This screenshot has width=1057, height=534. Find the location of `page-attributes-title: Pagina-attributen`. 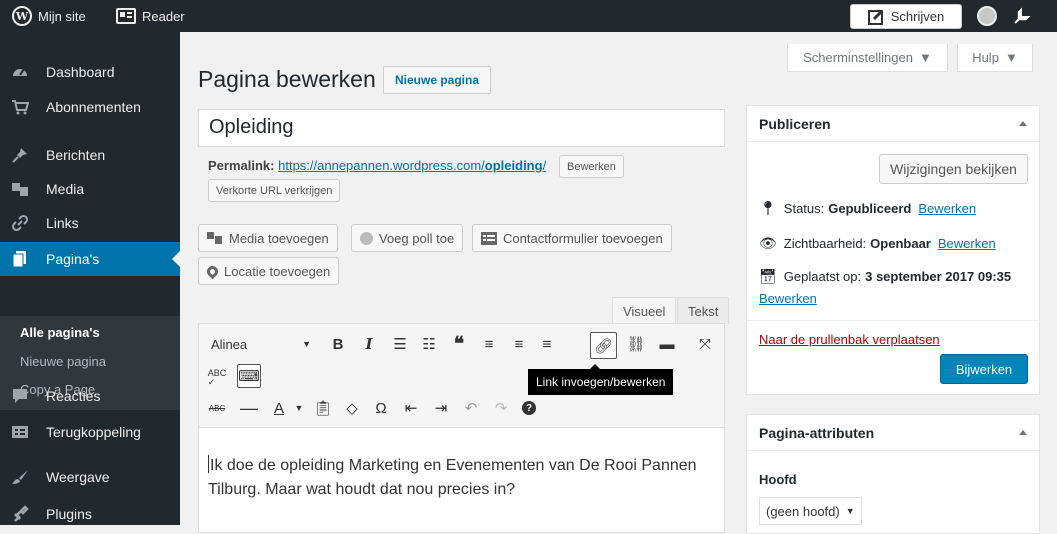

page-attributes-title: Pagina-attributen is located at coordinates (817, 432).